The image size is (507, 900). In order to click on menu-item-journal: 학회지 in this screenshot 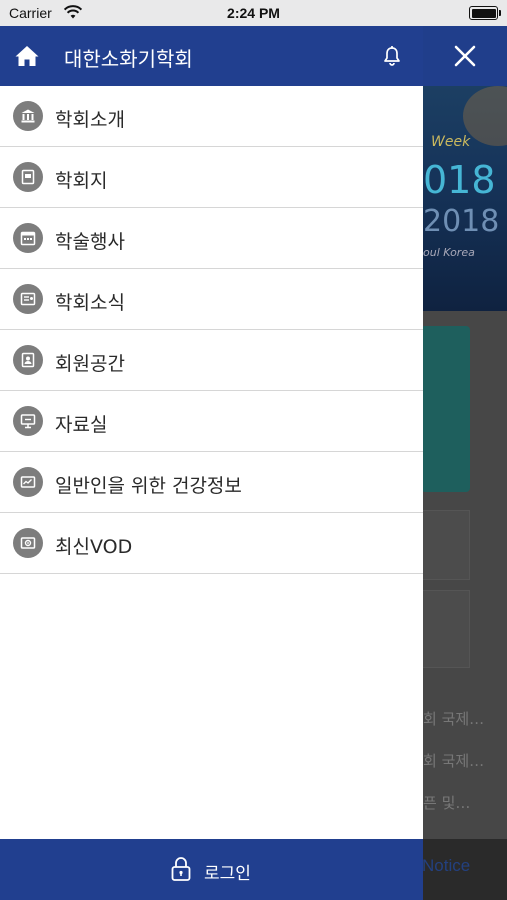, I will do `click(211, 177)`.